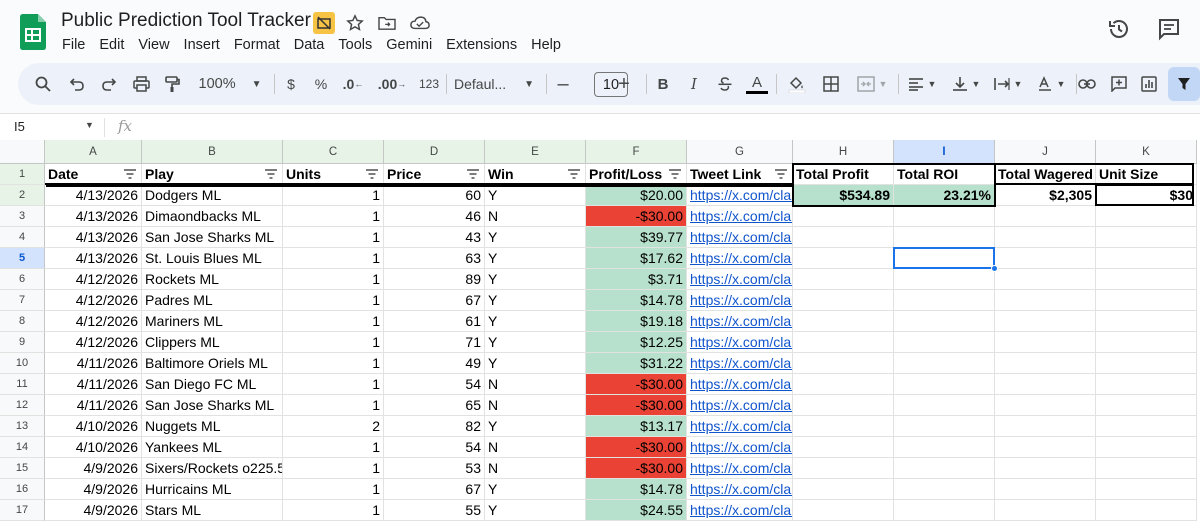  What do you see at coordinates (434, 489) in the screenshot?
I see `cell-price: 67` at bounding box center [434, 489].